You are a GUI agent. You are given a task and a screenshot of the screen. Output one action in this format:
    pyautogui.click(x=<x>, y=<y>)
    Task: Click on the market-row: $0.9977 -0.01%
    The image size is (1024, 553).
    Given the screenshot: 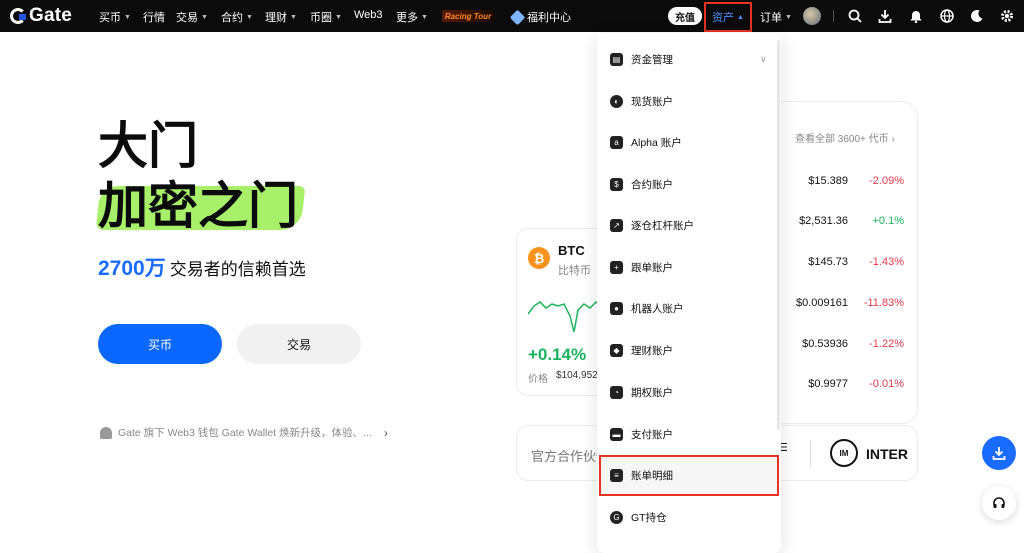 What is the action you would take?
    pyautogui.click(x=843, y=386)
    